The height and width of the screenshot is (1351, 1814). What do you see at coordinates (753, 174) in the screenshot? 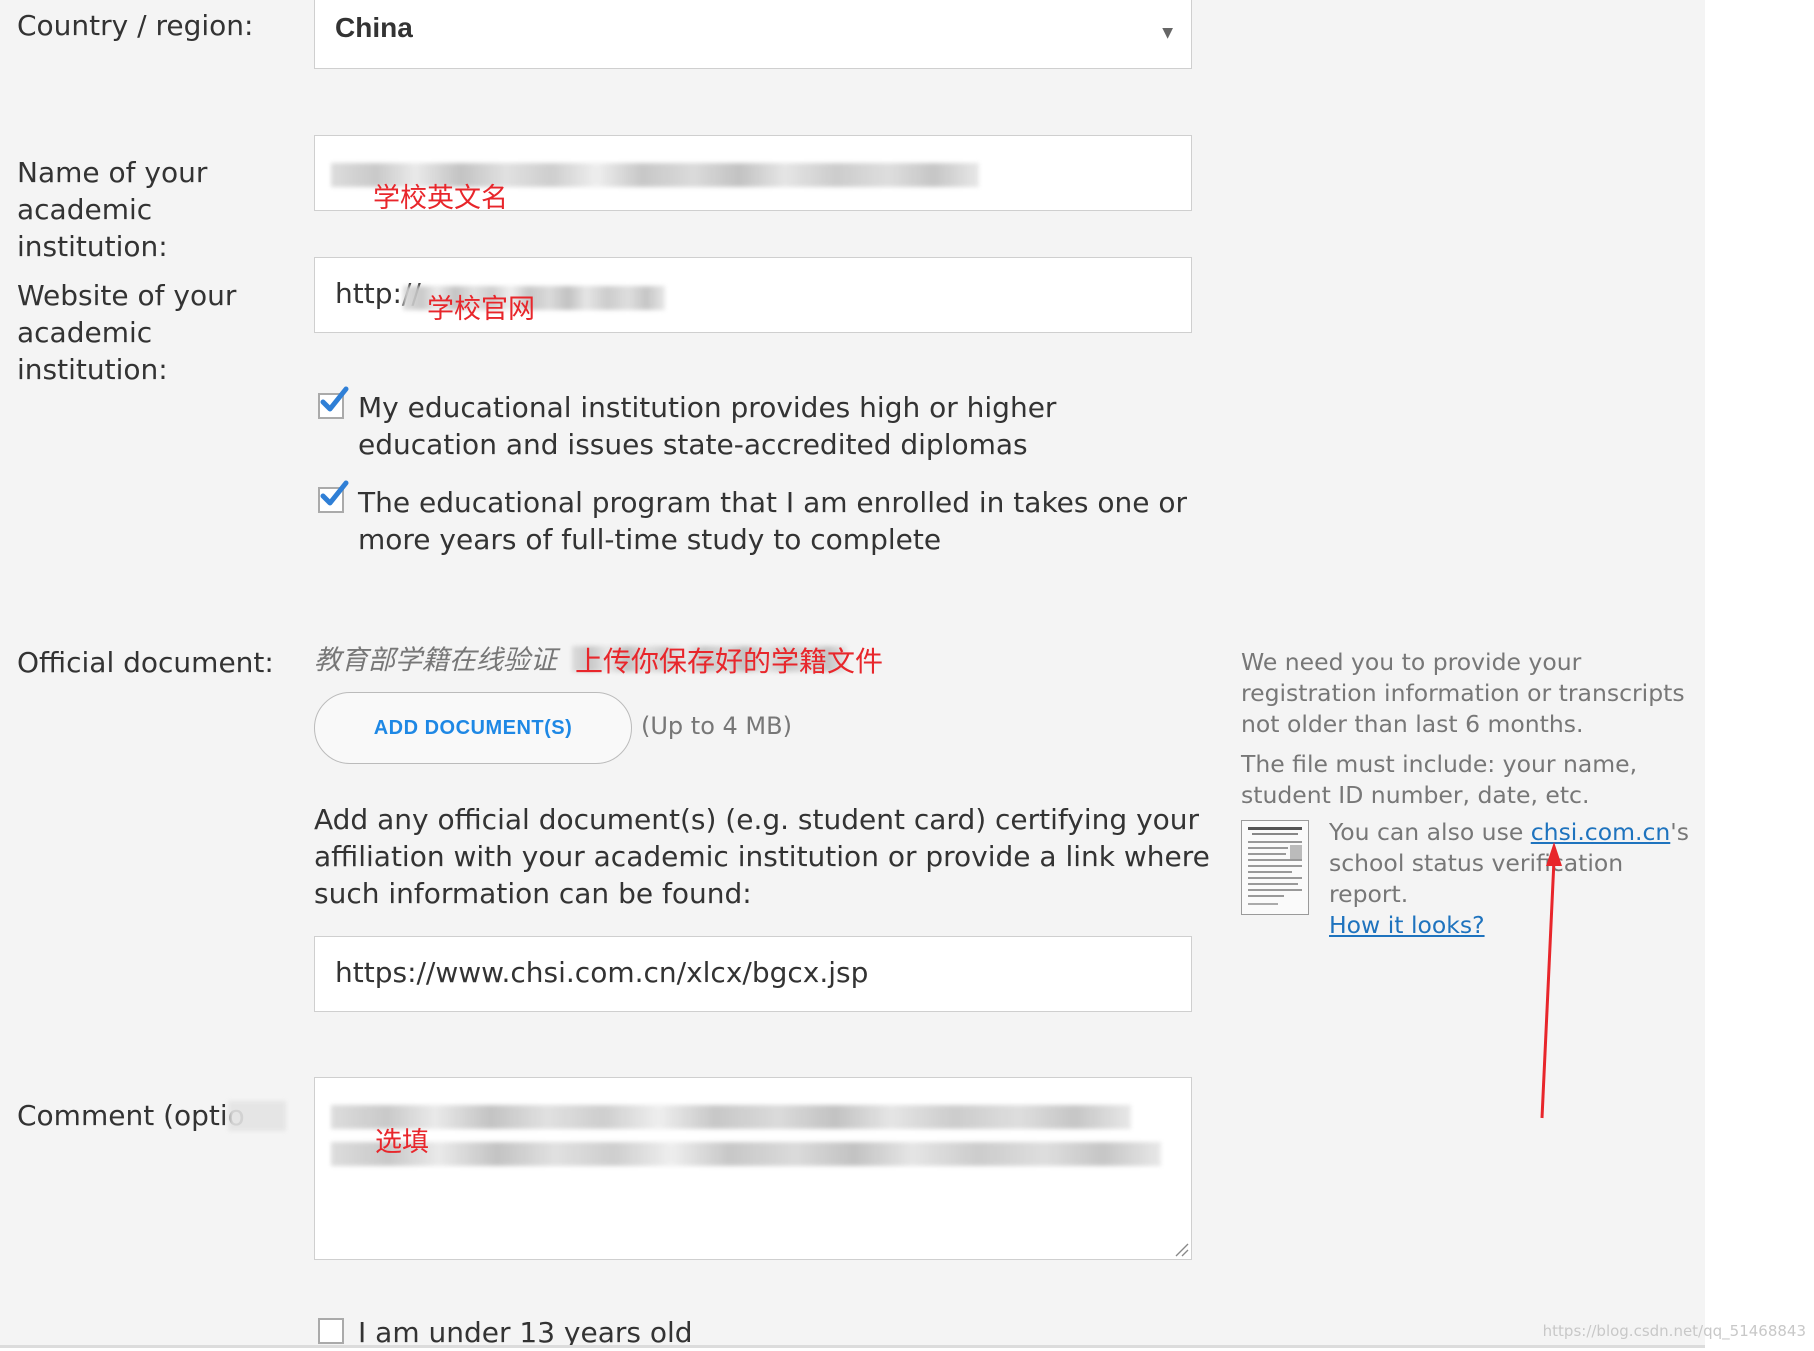
I see `institution-name-input: 学校英文名` at bounding box center [753, 174].